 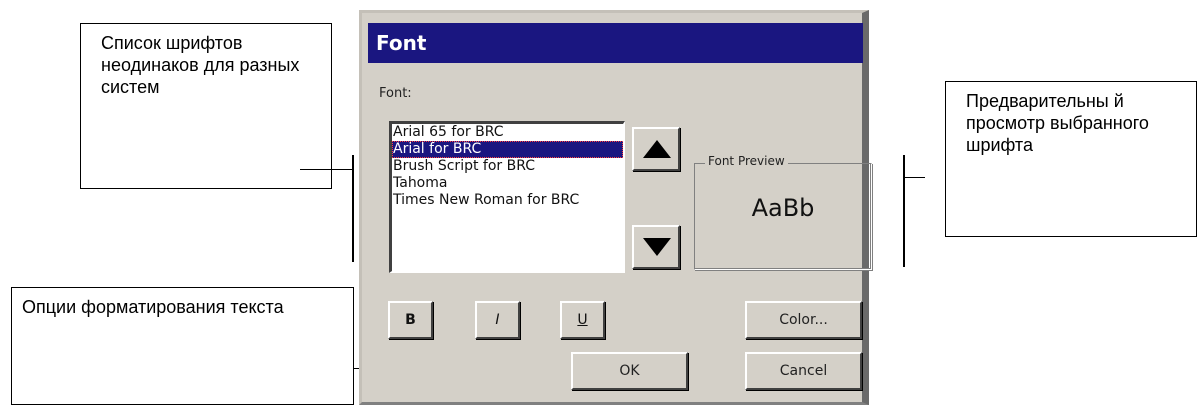 What do you see at coordinates (507, 200) in the screenshot?
I see `font-list-item: Times New Roman for BRC` at bounding box center [507, 200].